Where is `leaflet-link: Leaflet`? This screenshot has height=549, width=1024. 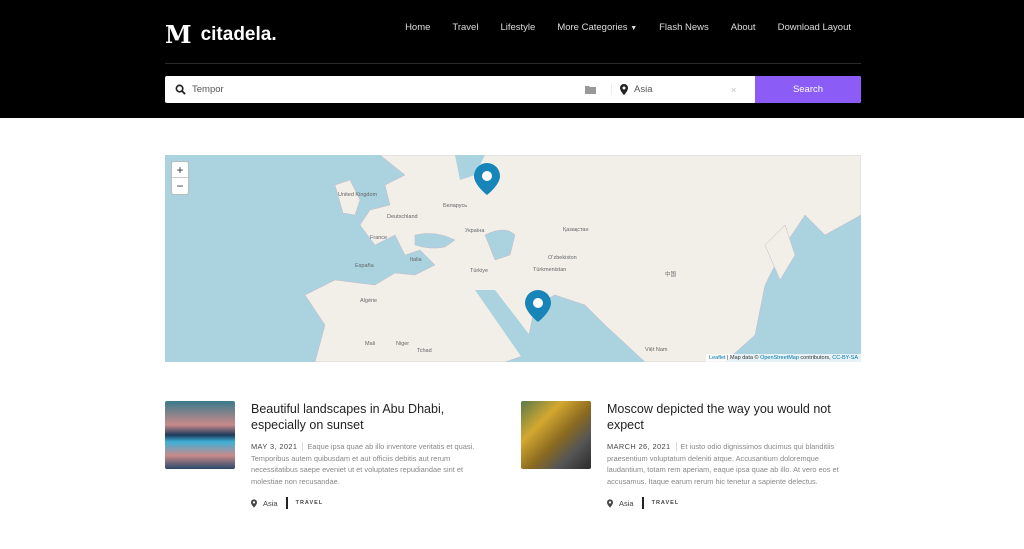 leaflet-link: Leaflet is located at coordinates (717, 358).